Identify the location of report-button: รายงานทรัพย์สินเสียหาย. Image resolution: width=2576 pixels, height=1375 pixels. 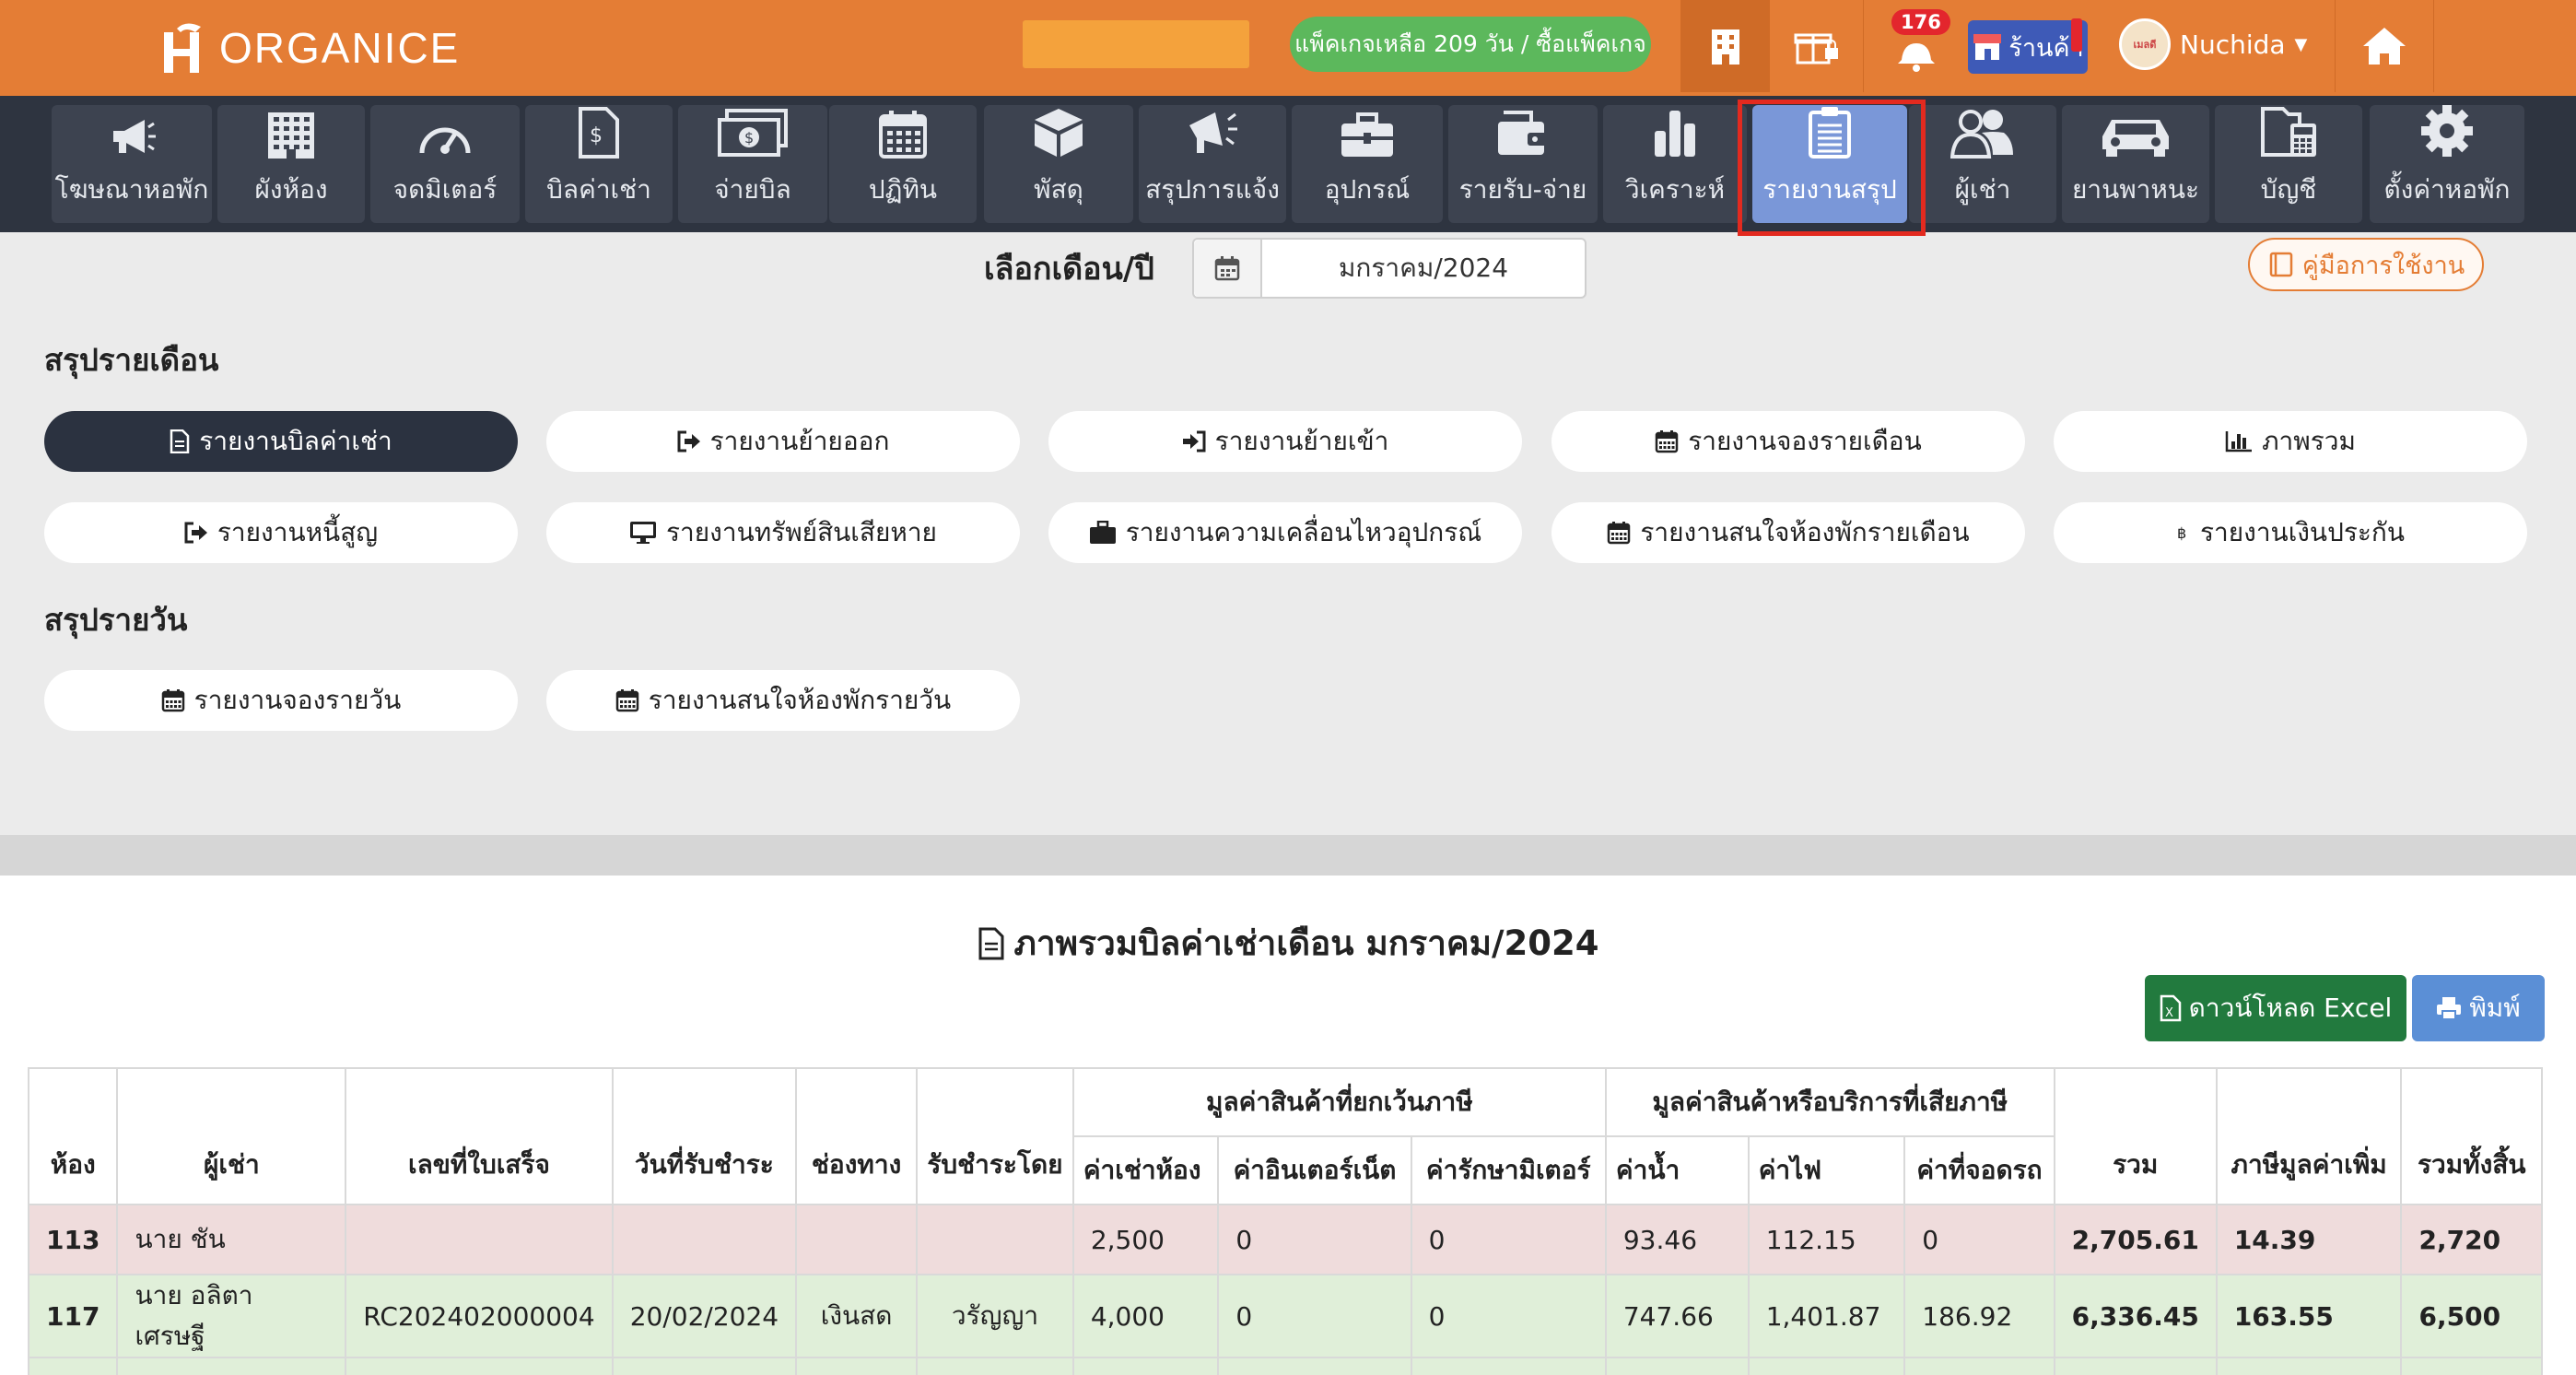
(783, 532).